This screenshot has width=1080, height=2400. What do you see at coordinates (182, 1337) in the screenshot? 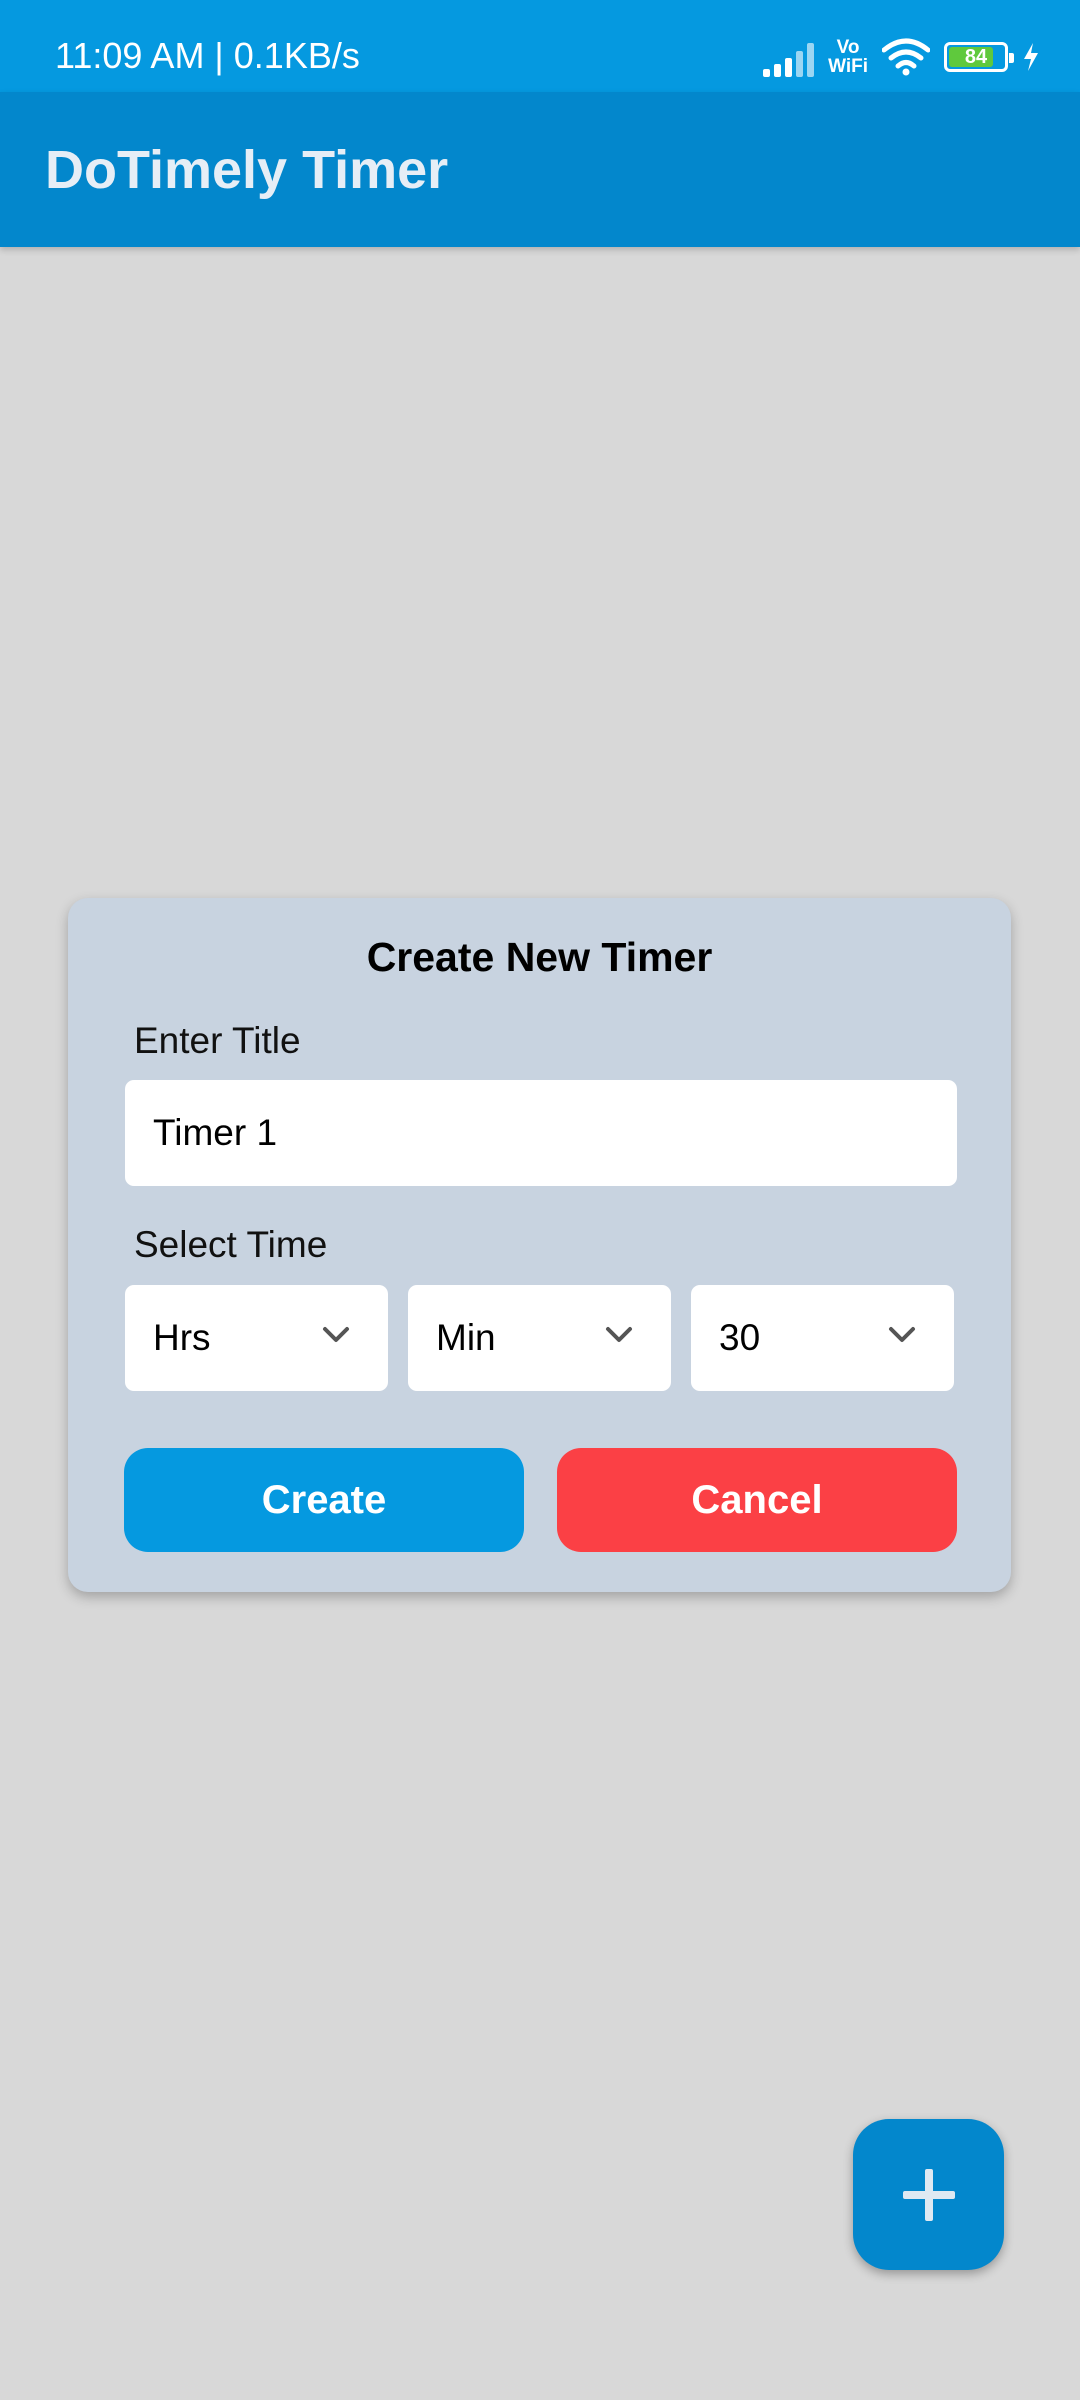
I see `hours-select-value: Hrs` at bounding box center [182, 1337].